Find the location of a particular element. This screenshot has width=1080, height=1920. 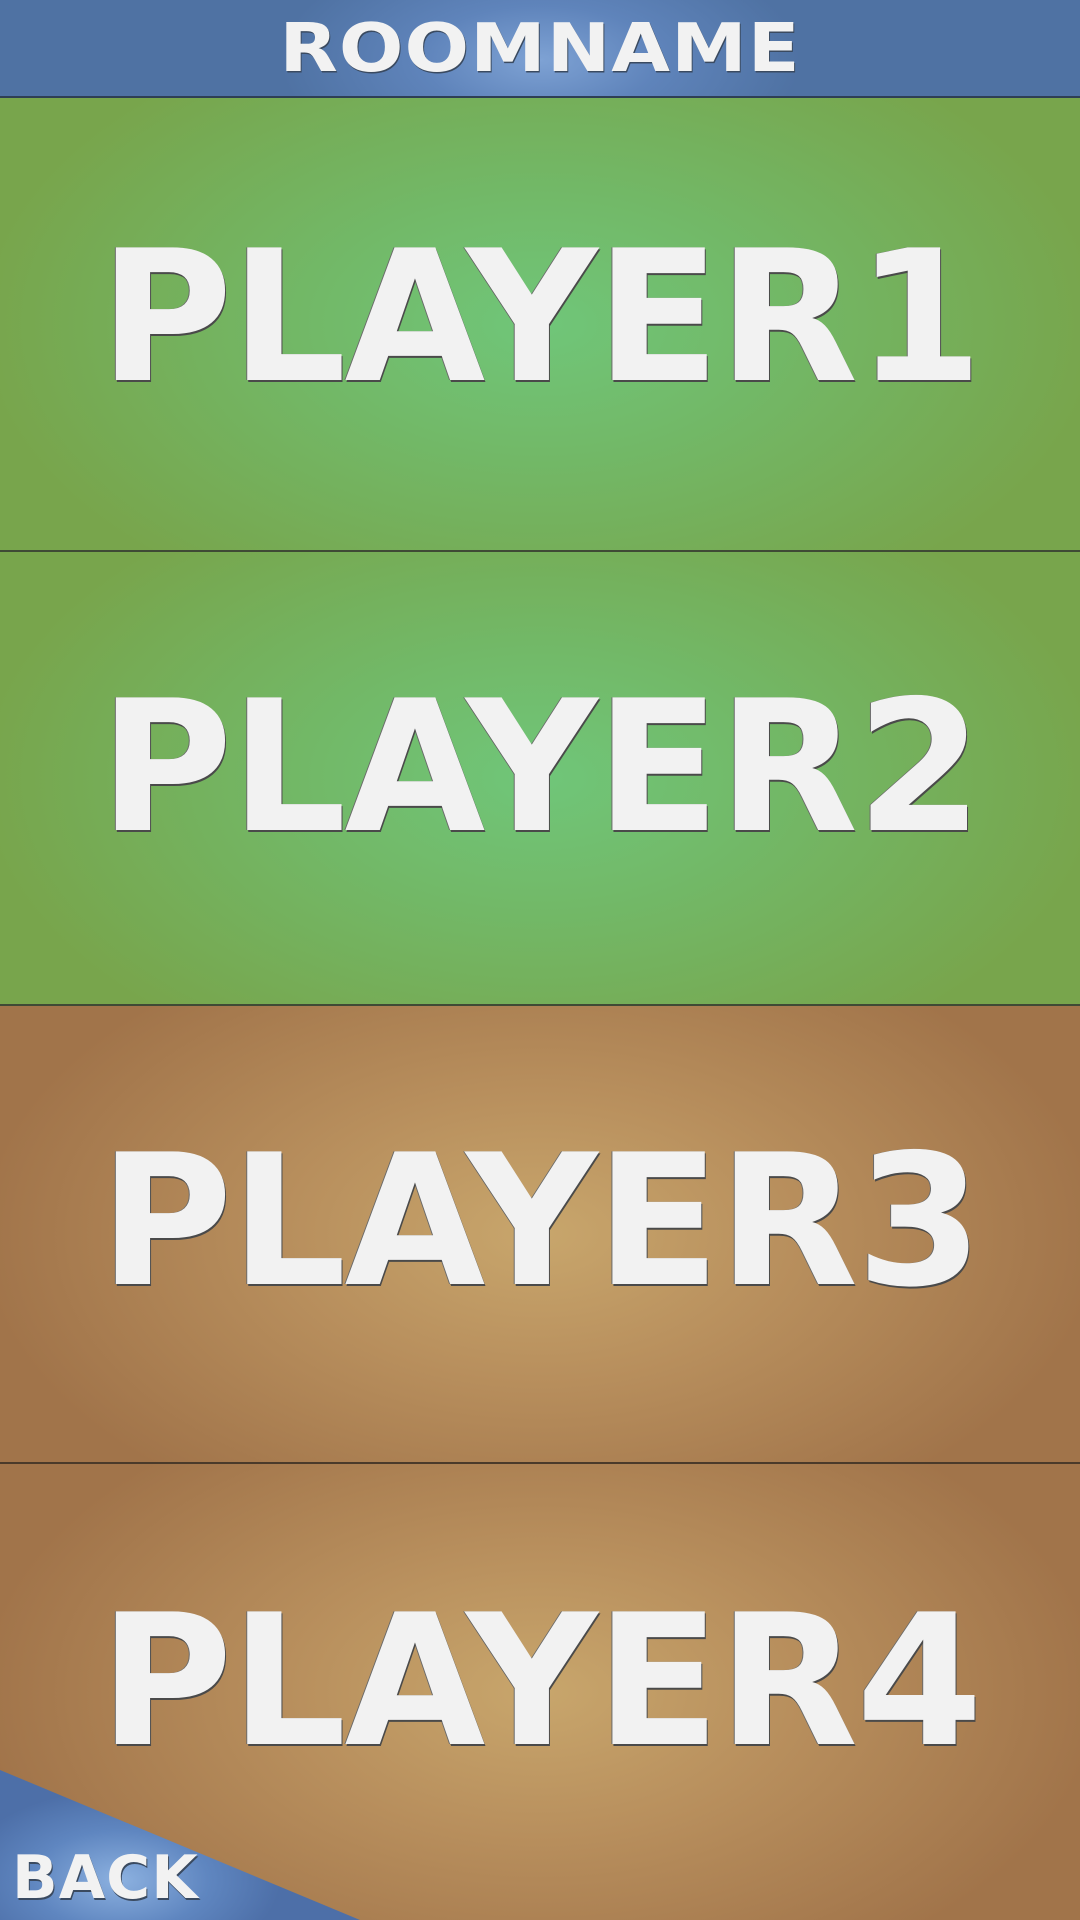

room-header: ROOMNAME is located at coordinates (540, 49).